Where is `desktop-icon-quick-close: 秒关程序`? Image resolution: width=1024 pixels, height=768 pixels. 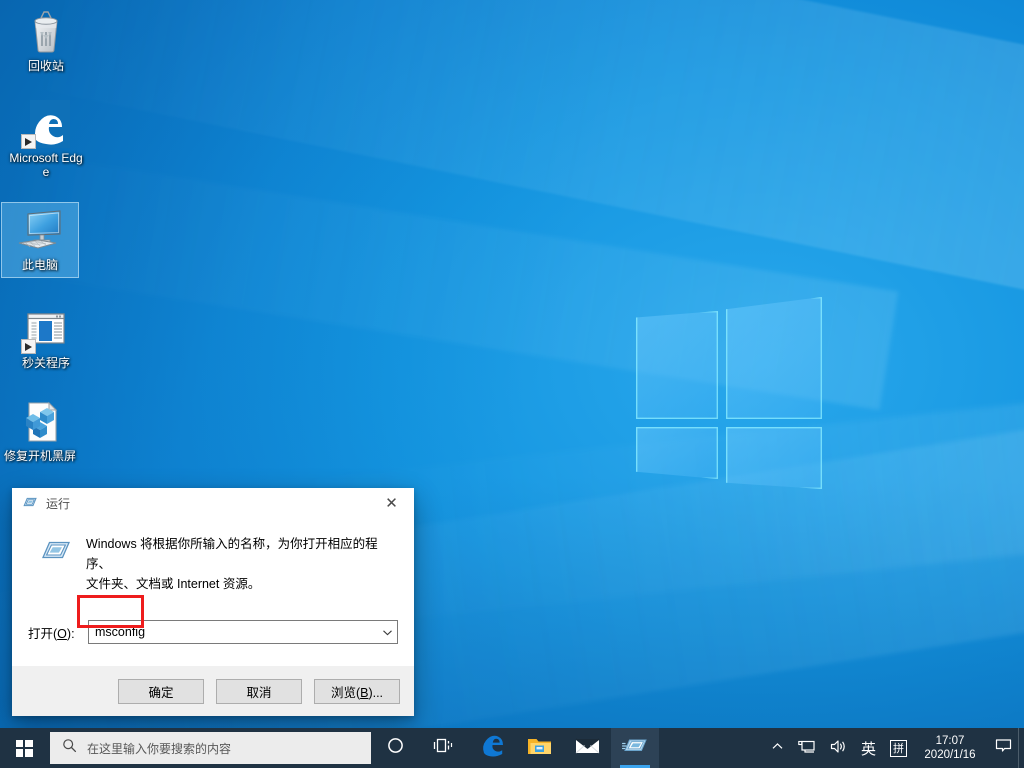 desktop-icon-quick-close: 秒关程序 is located at coordinates (46, 337).